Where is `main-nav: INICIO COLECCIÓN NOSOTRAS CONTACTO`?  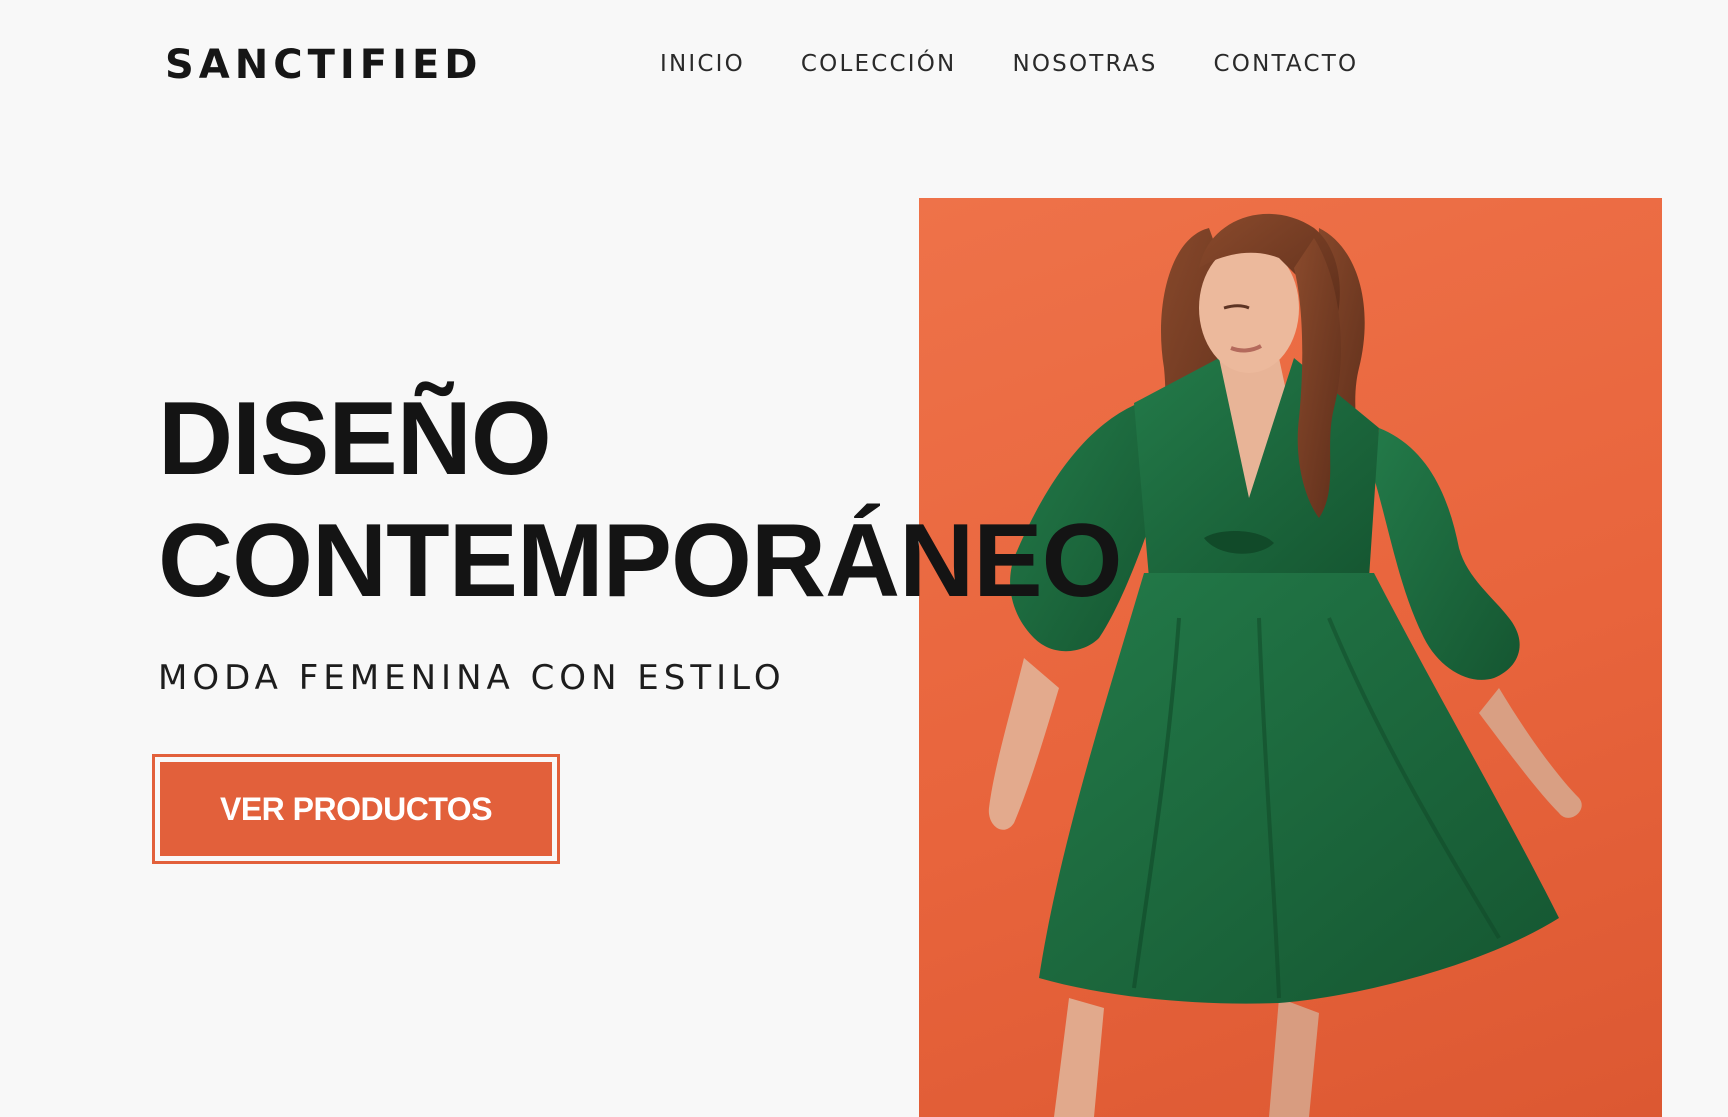 main-nav: INICIO COLECCIÓN NOSOTRAS CONTACTO is located at coordinates (1009, 64).